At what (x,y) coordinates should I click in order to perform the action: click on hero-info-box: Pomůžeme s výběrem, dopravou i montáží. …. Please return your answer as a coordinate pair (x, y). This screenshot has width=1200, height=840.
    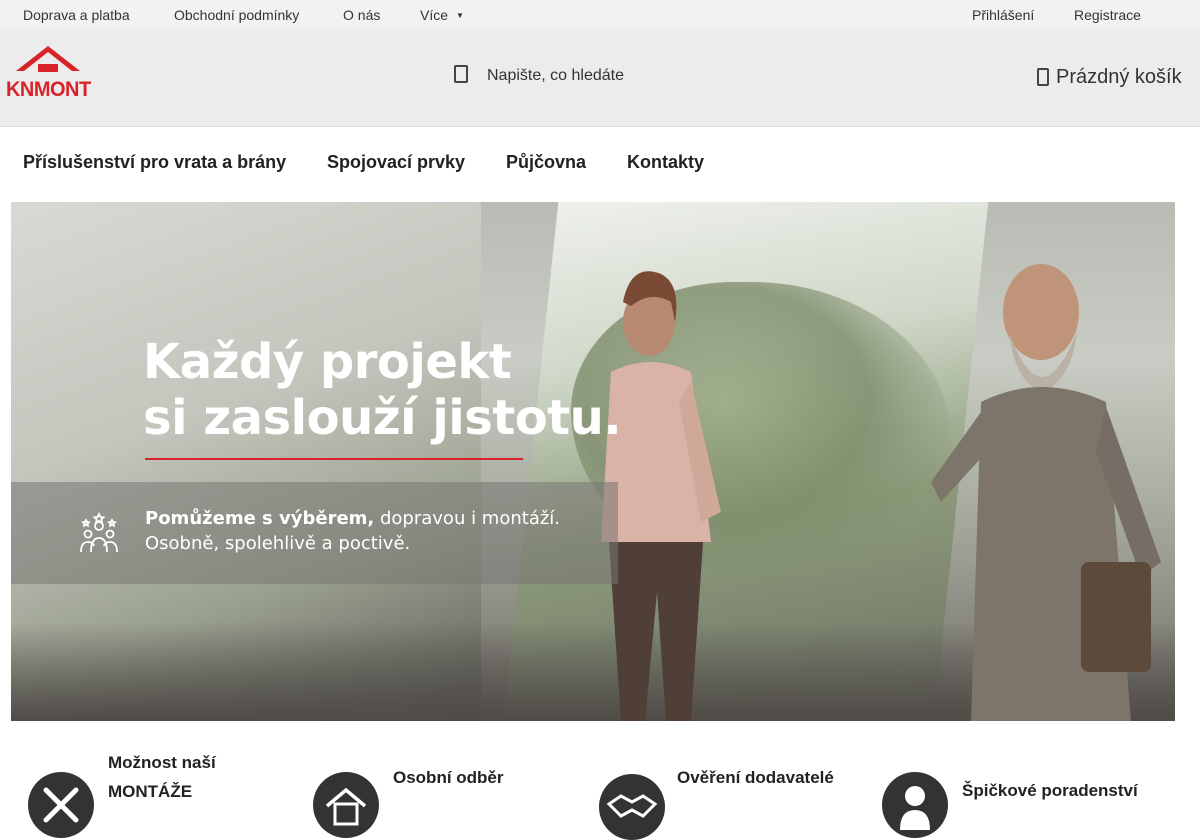
    Looking at the image, I should click on (314, 533).